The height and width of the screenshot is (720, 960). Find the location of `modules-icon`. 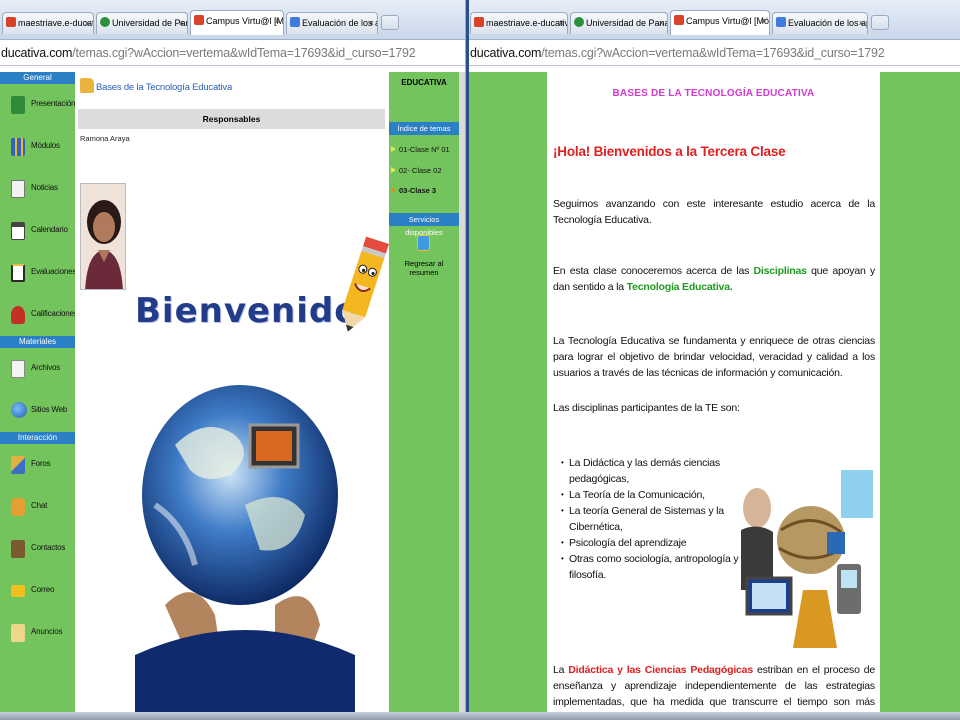

modules-icon is located at coordinates (18, 147).